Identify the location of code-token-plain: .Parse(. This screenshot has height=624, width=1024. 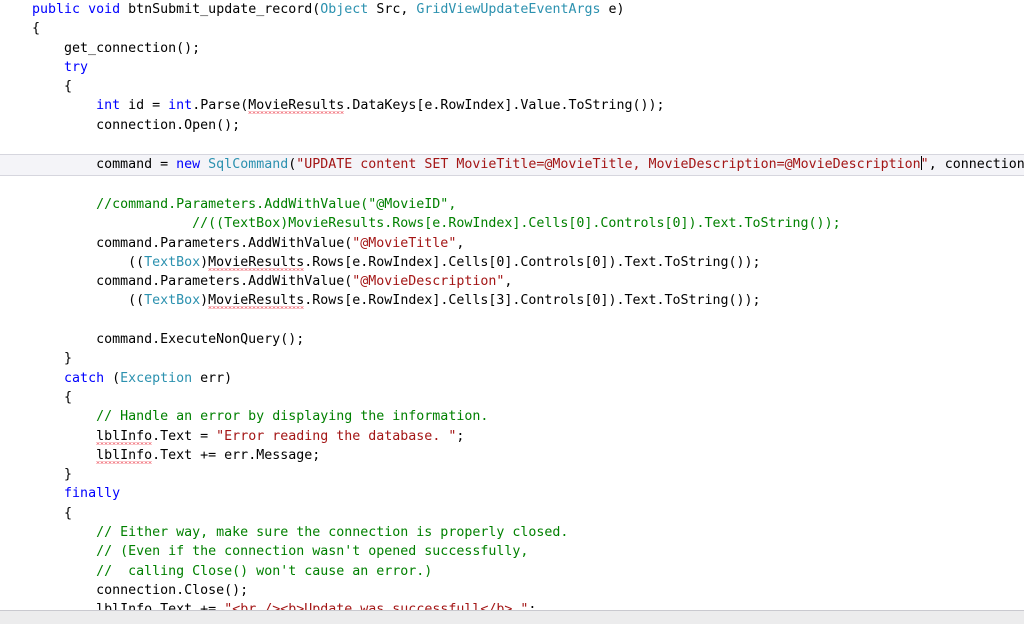
(220, 106).